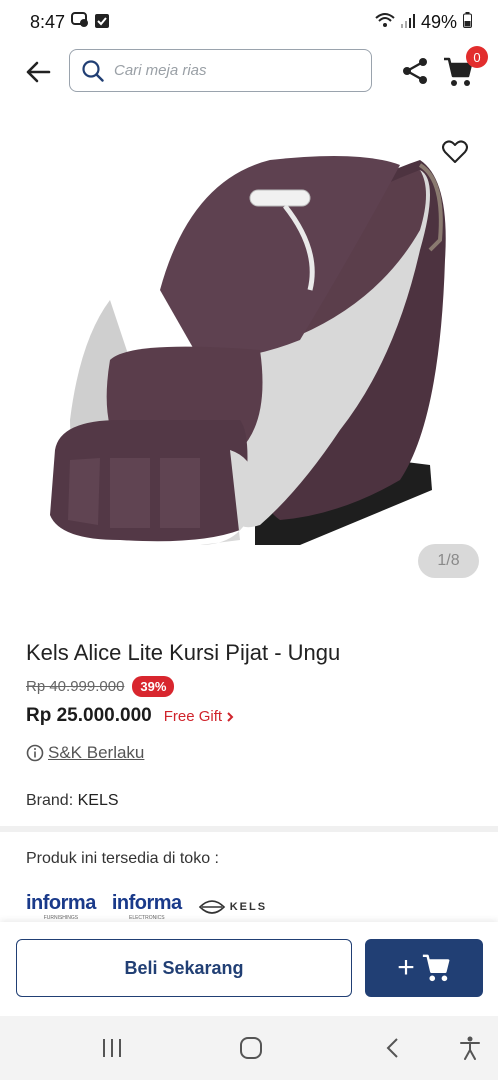 The width and height of the screenshot is (498, 1080). I want to click on recent-apps-icon, so click(112, 1048).